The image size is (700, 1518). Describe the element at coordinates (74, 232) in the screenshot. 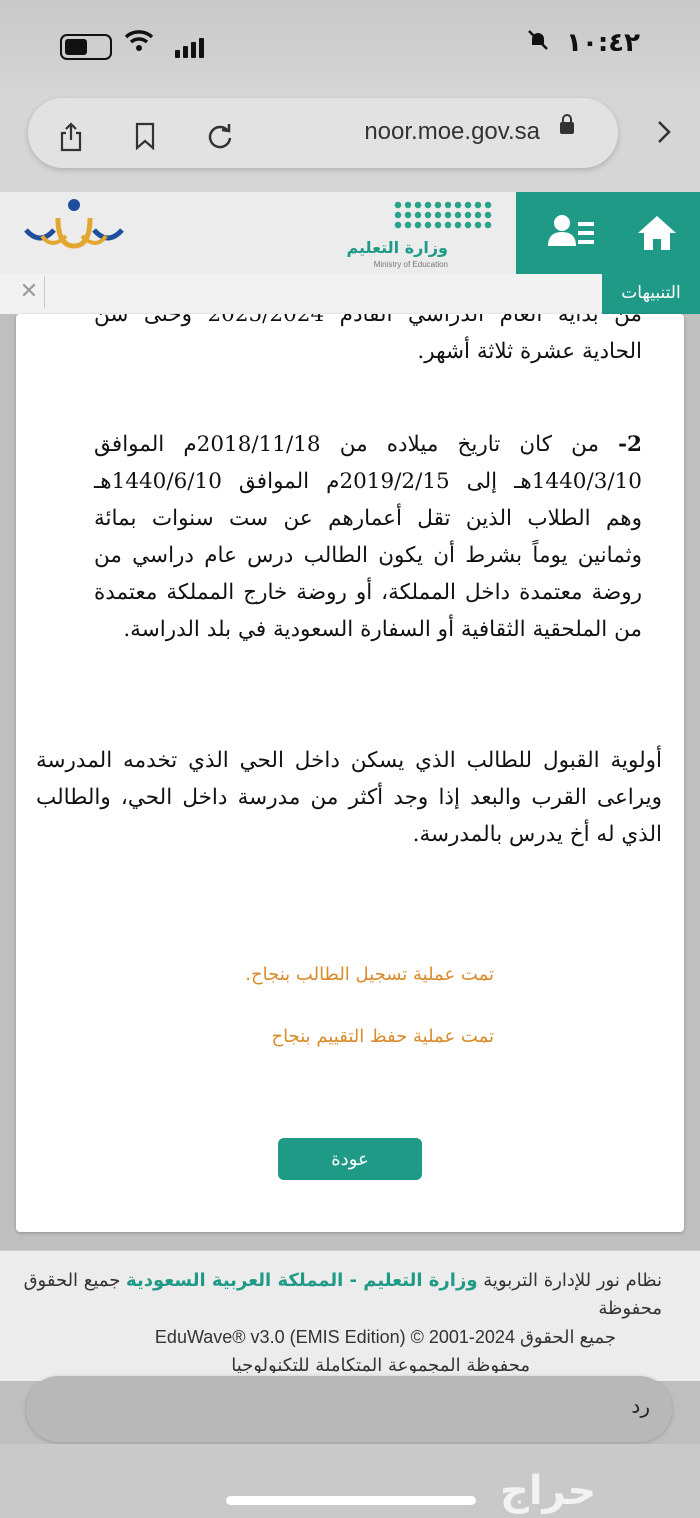

I see `noor-logo` at that location.